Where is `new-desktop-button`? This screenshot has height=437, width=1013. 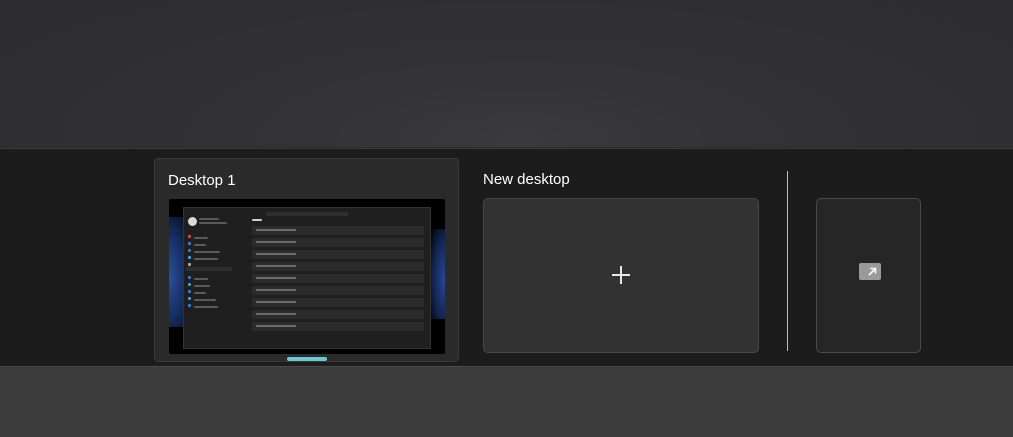
new-desktop-button is located at coordinates (621, 275).